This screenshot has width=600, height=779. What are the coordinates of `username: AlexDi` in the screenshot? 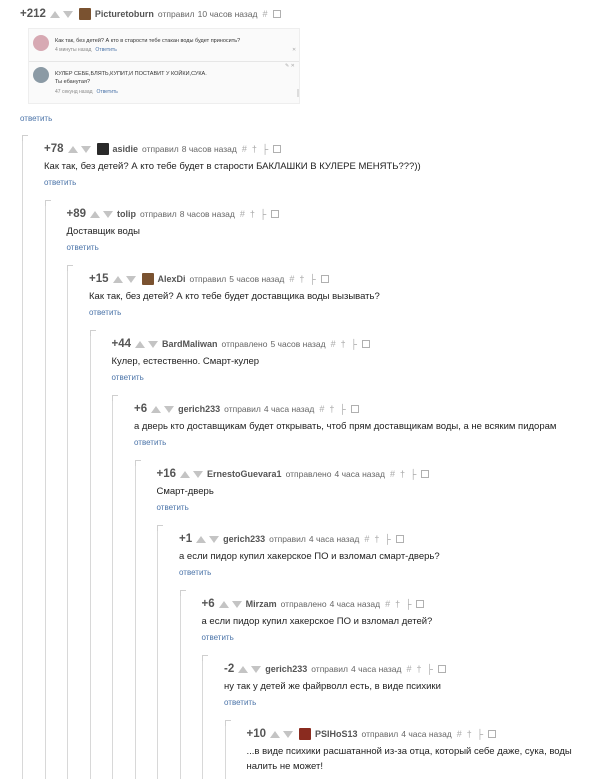 It's located at (172, 279).